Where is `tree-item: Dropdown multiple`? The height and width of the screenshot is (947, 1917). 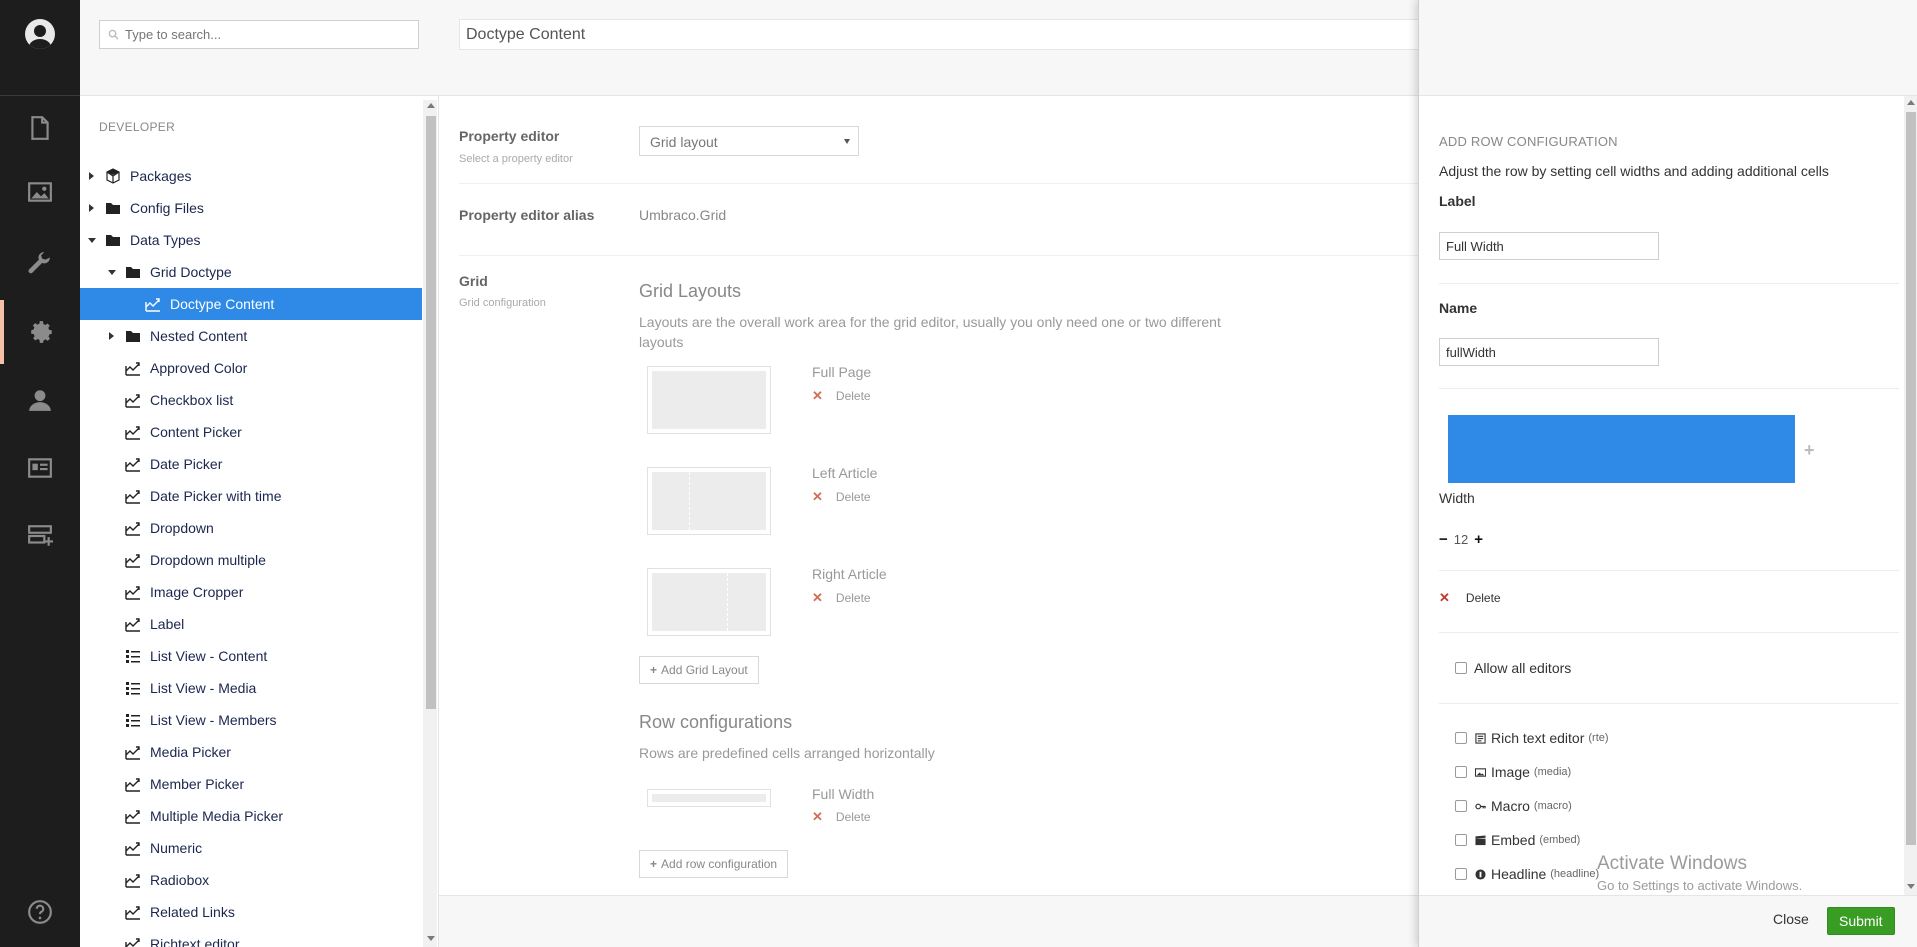 tree-item: Dropdown multiple is located at coordinates (251, 560).